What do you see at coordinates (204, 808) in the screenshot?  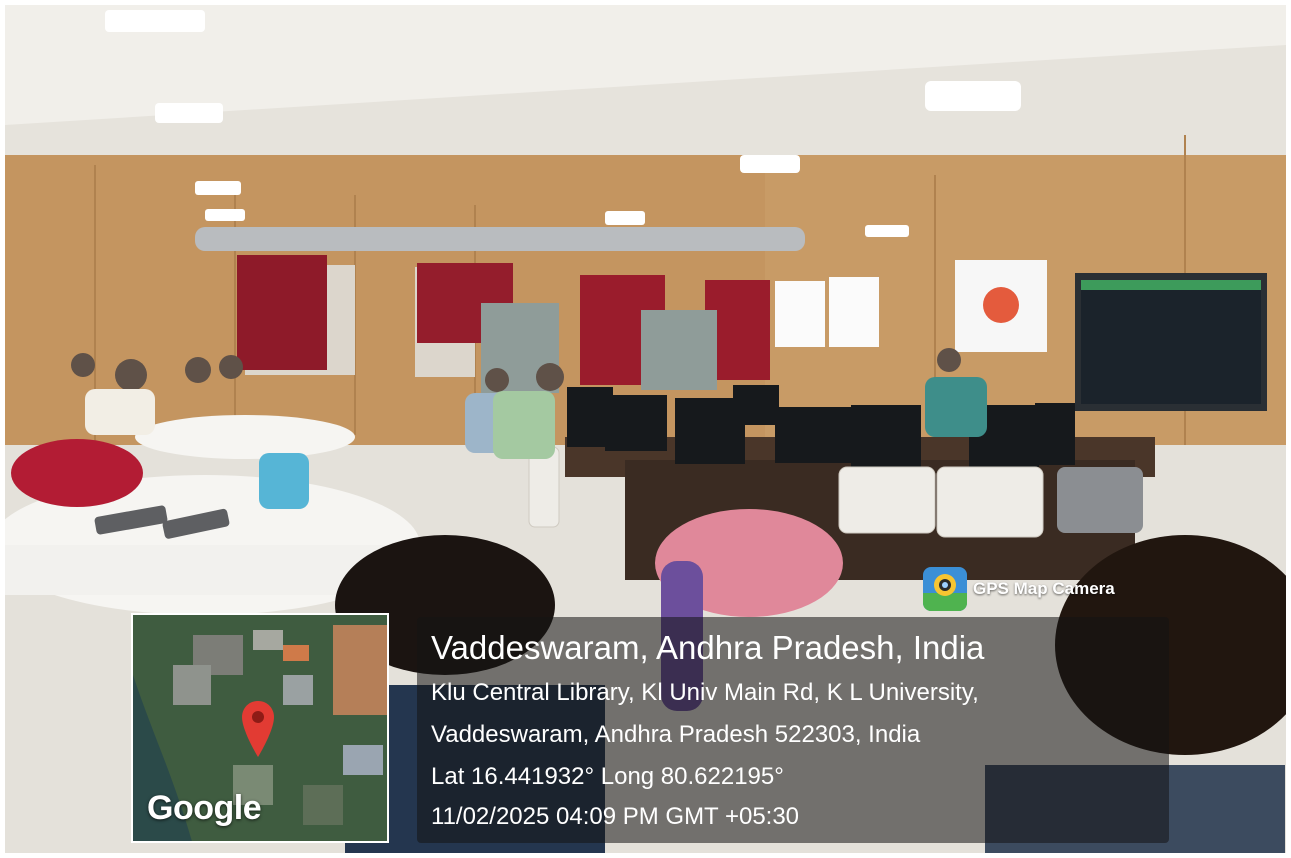 I see `google-map-logo: Google` at bounding box center [204, 808].